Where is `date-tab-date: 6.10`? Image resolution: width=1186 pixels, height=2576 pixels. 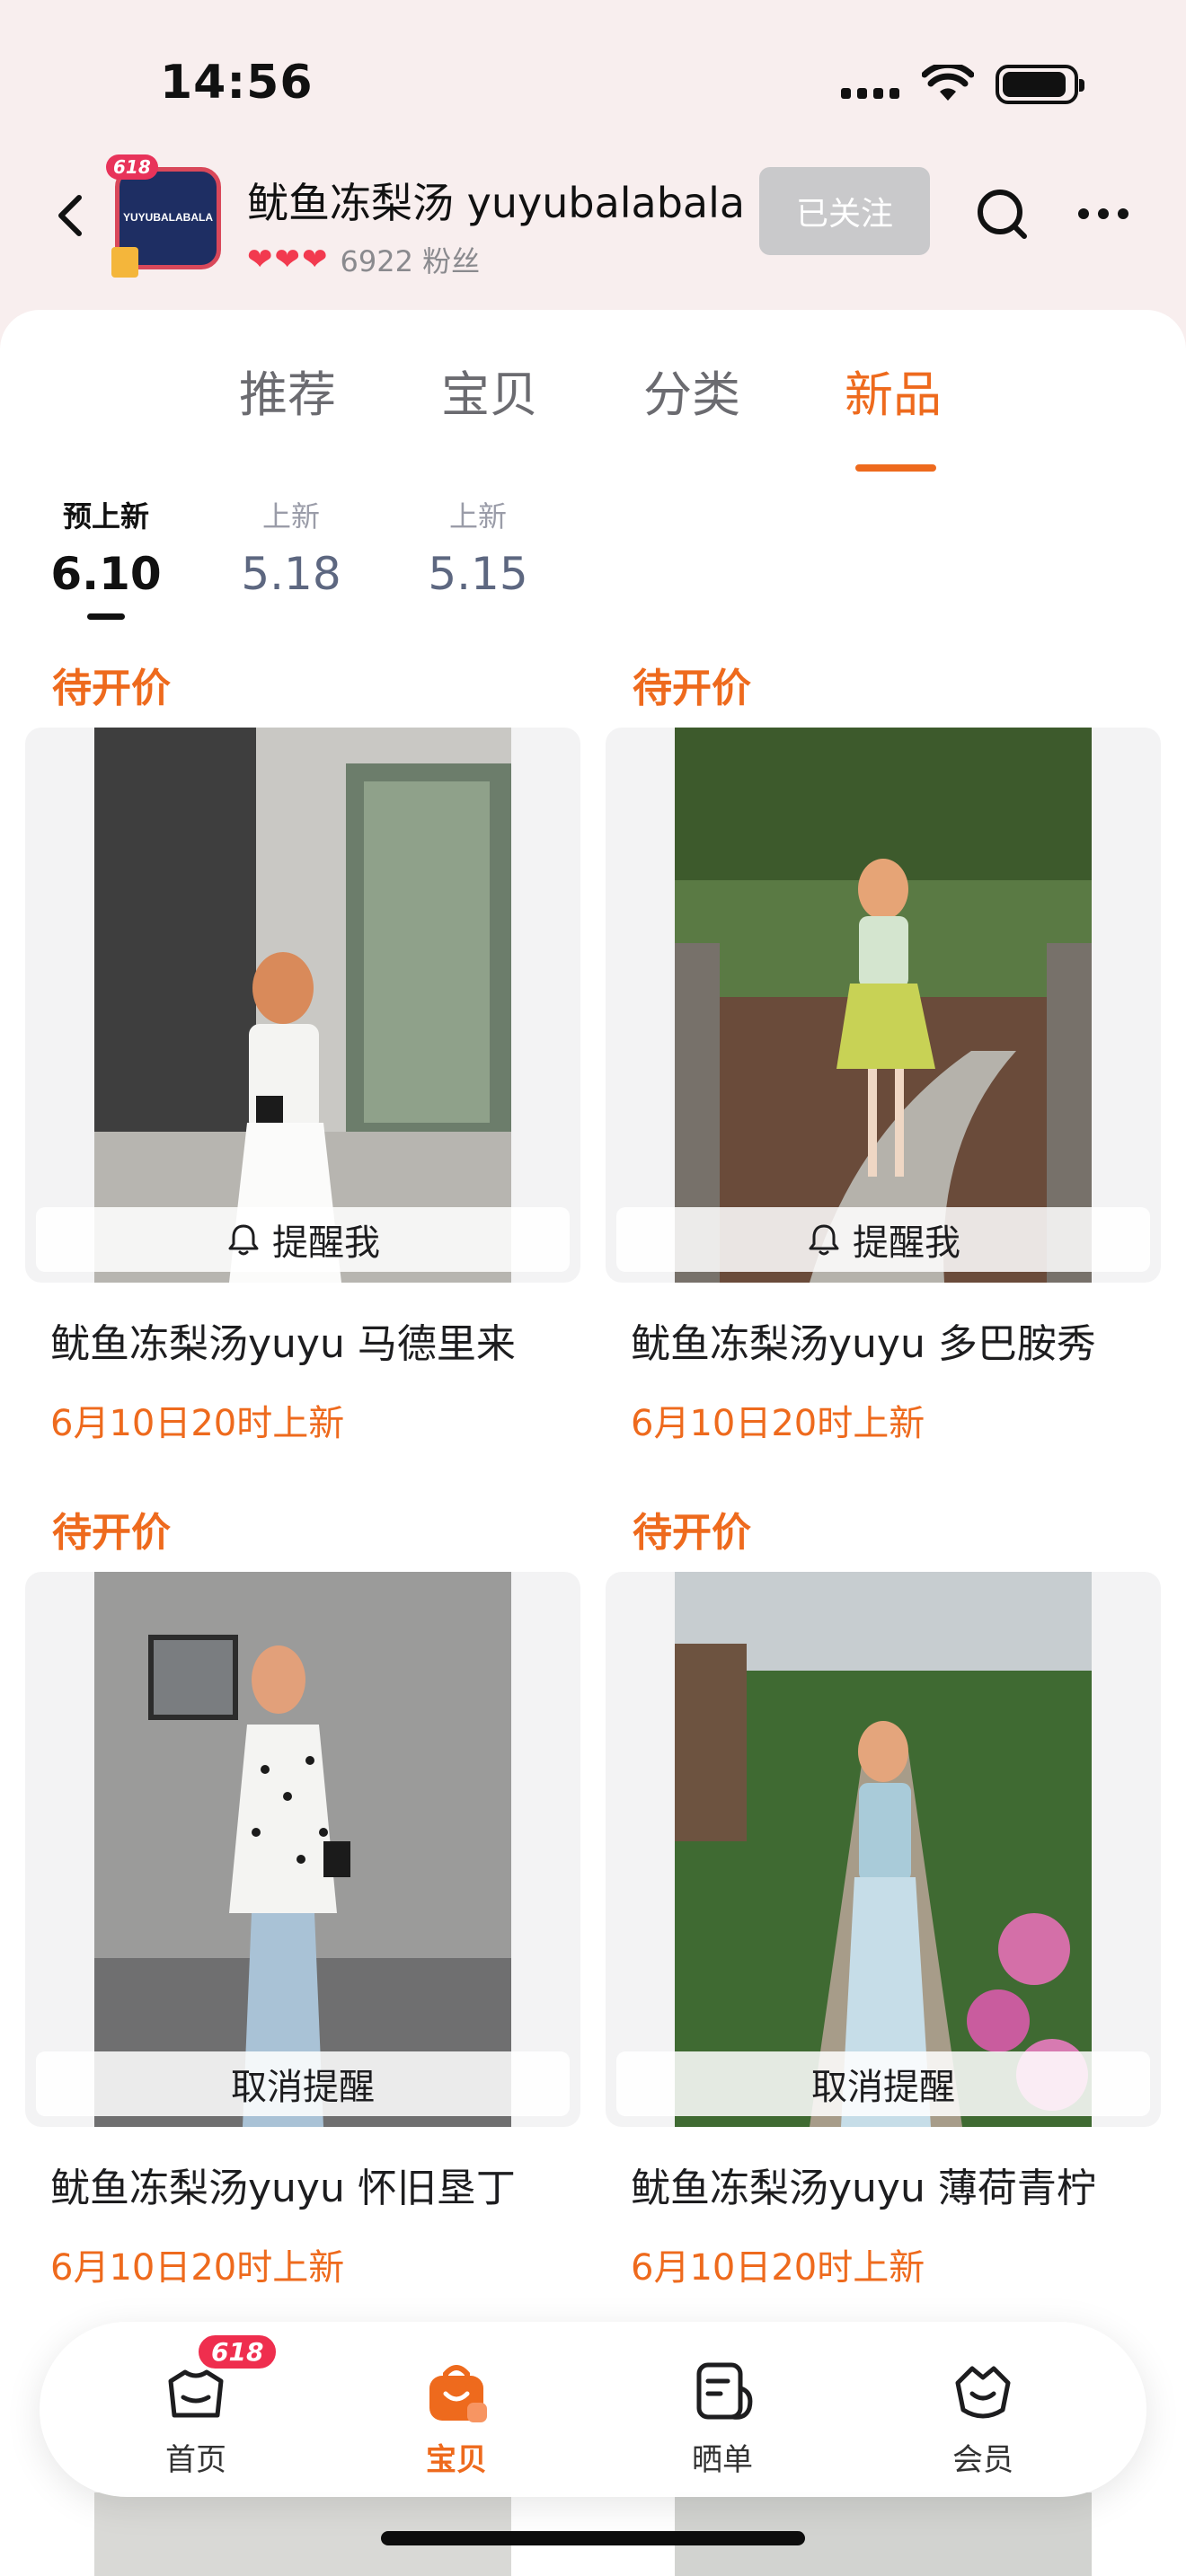 date-tab-date: 6.10 is located at coordinates (106, 574).